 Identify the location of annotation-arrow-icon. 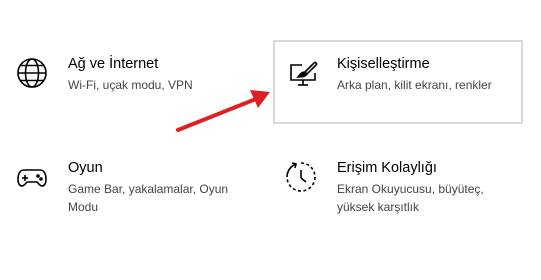
(223, 111).